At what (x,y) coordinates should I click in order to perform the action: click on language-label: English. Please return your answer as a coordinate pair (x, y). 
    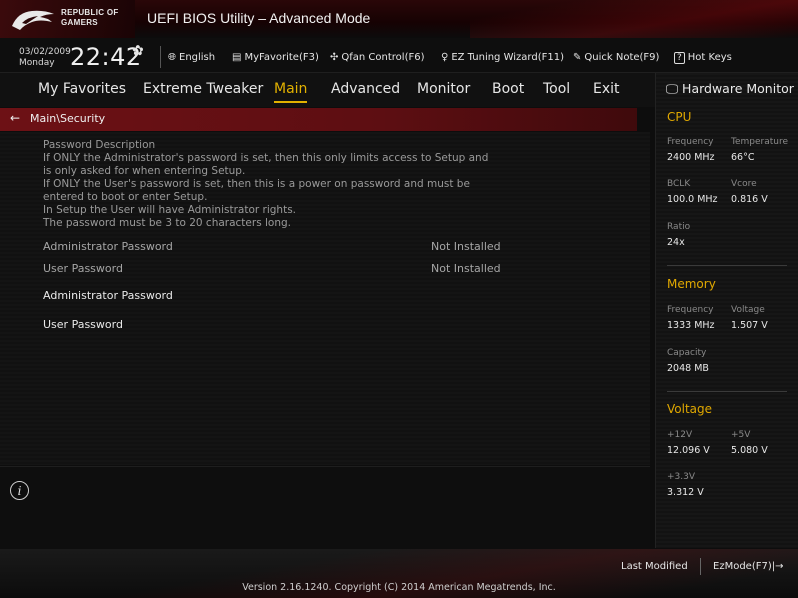
    Looking at the image, I should click on (197, 57).